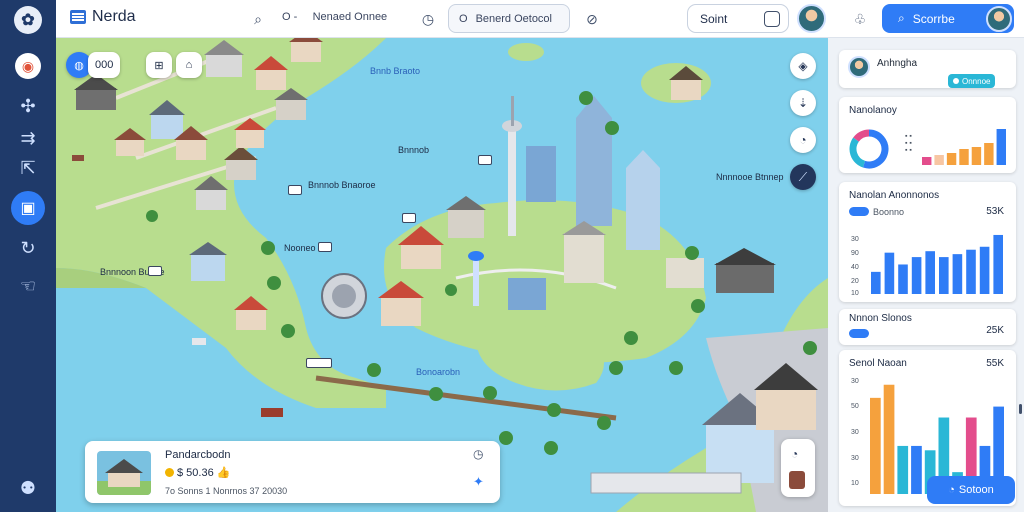 The width and height of the screenshot is (1024, 512). What do you see at coordinates (976, 490) in the screenshot?
I see `bottom-action-label: Sotoon` at bounding box center [976, 490].